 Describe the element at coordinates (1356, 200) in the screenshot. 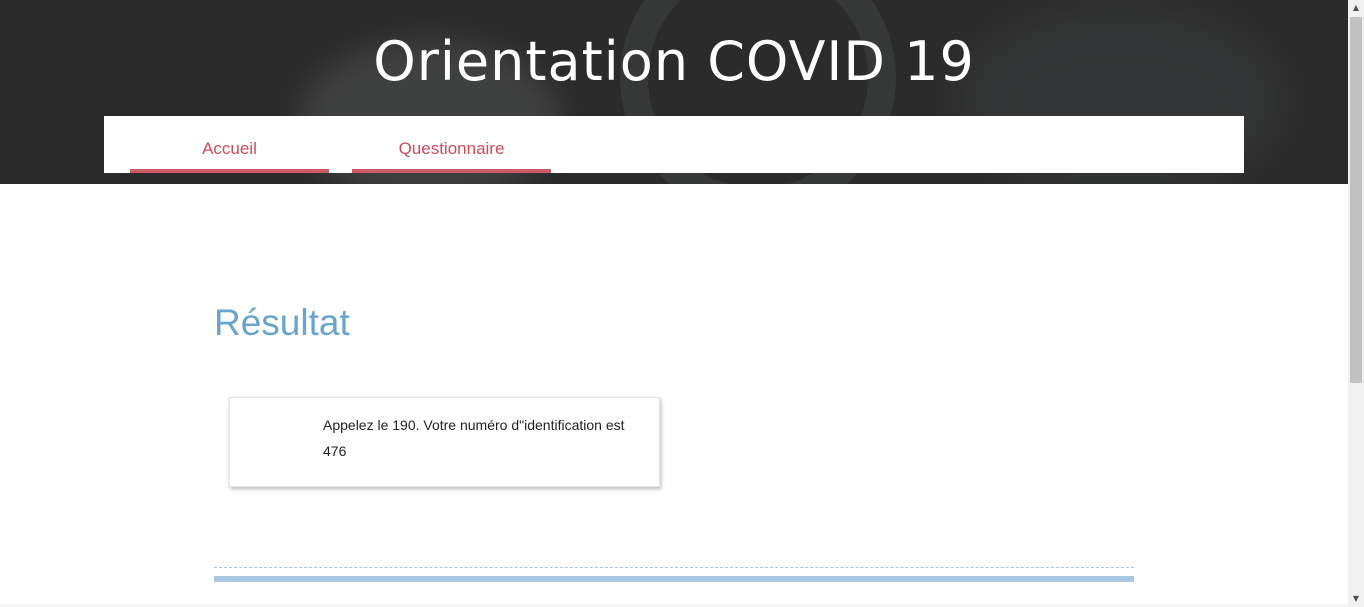

I see `scrollbar-thumb` at that location.